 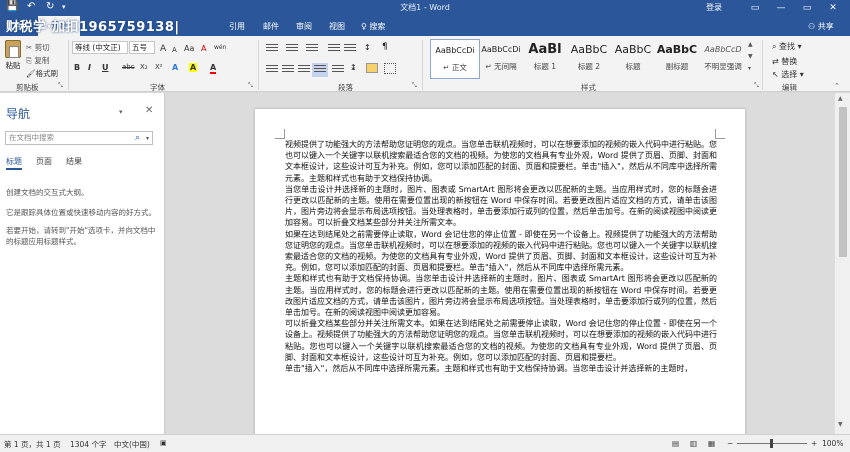 What do you see at coordinates (100, 47) in the screenshot?
I see `font-name-box: 等线 (中文正)` at bounding box center [100, 47].